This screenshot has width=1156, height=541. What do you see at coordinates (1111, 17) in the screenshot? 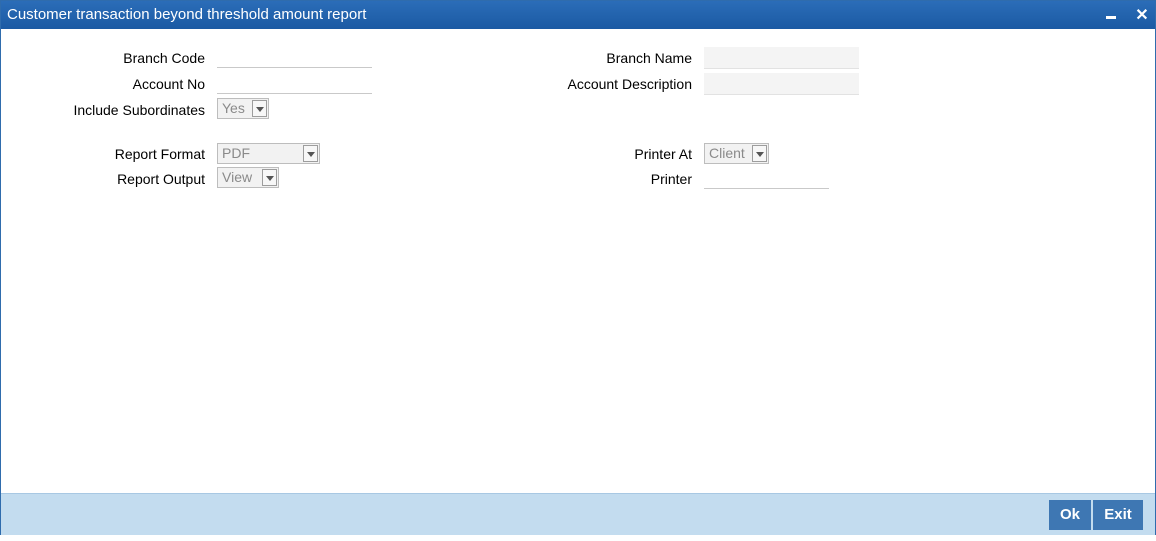
I see `minimize-icon` at bounding box center [1111, 17].